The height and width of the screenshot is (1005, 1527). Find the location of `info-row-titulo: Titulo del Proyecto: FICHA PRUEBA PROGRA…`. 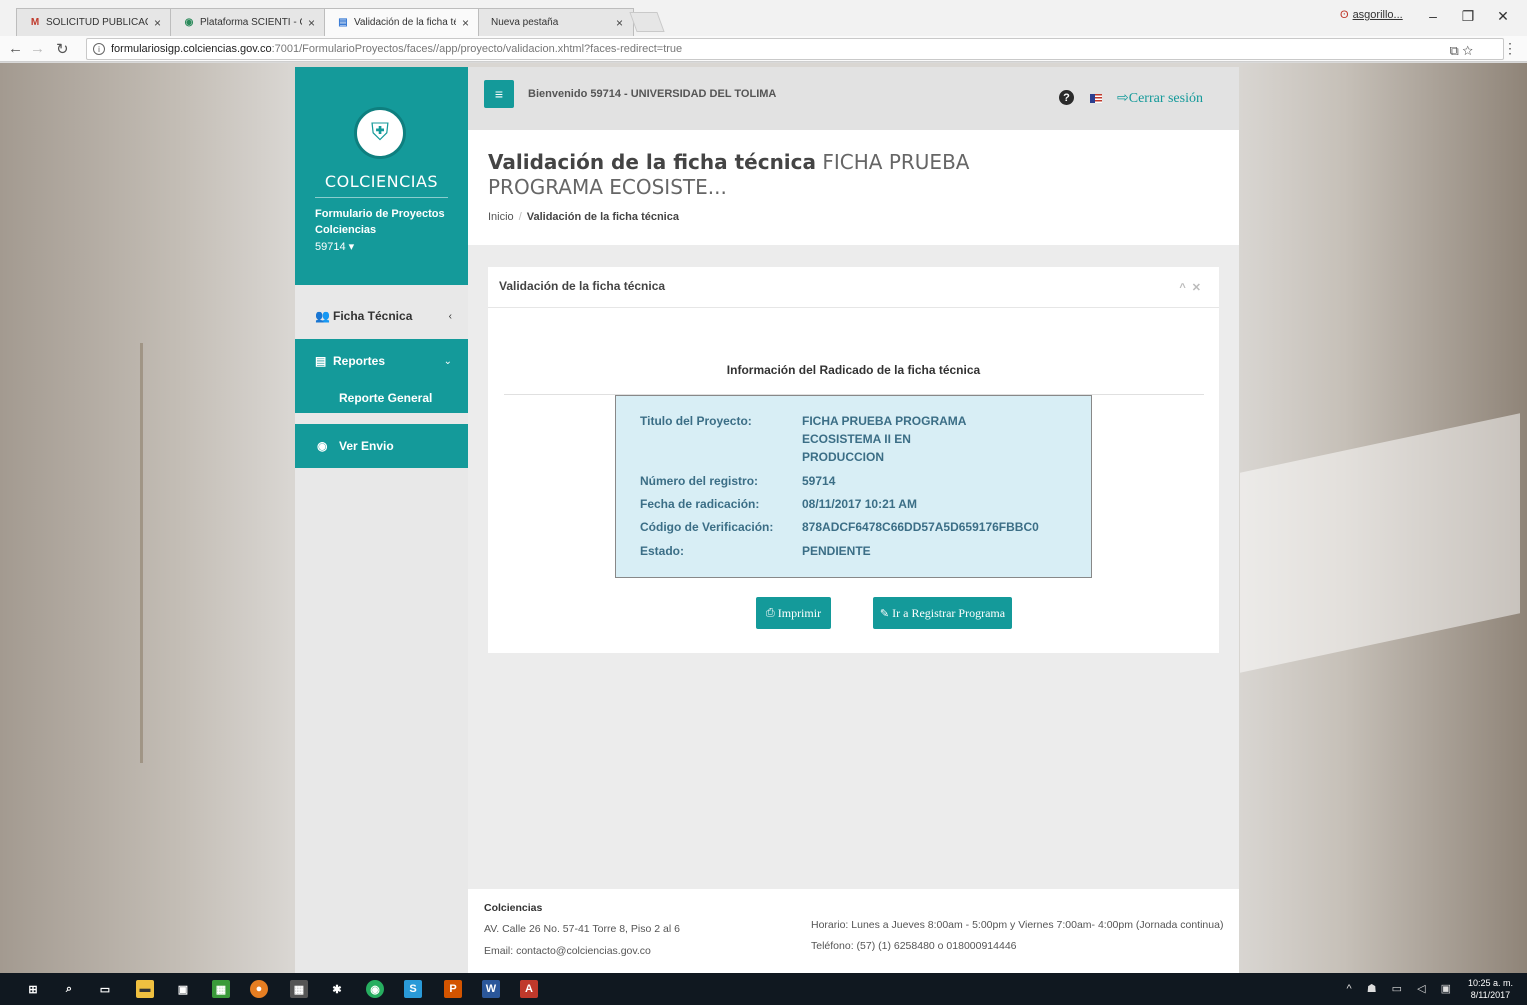

info-row-titulo: Titulo del Proyecto: FICHA PRUEBA PROGRA… is located at coordinates (806, 439).